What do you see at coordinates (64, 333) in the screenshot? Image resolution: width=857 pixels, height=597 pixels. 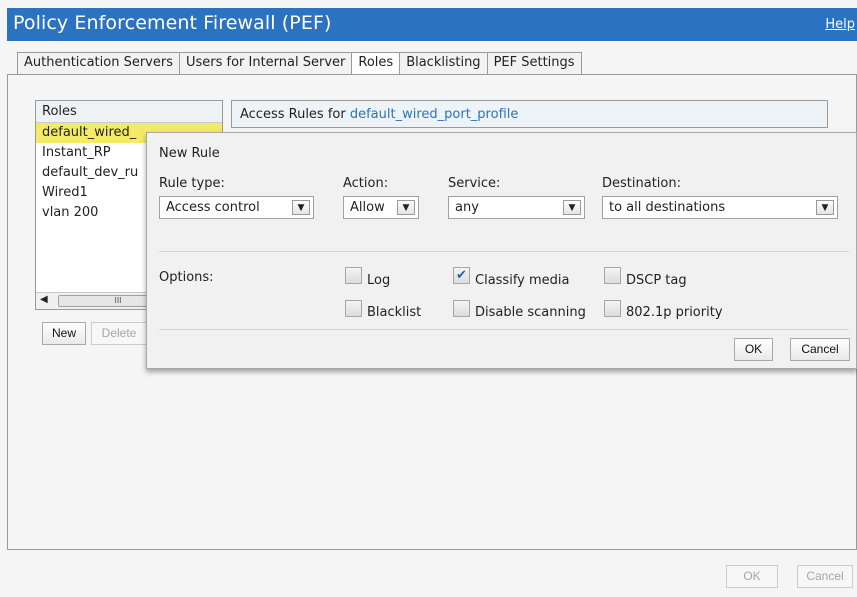 I see `new-role-button: New` at bounding box center [64, 333].